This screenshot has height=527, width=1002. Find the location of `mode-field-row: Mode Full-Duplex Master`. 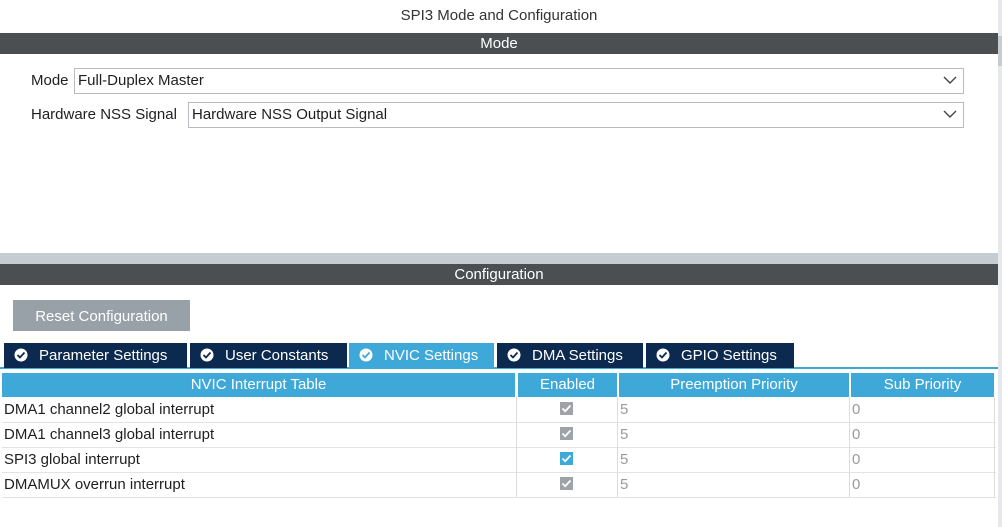

mode-field-row: Mode Full-Duplex Master is located at coordinates (499, 81).